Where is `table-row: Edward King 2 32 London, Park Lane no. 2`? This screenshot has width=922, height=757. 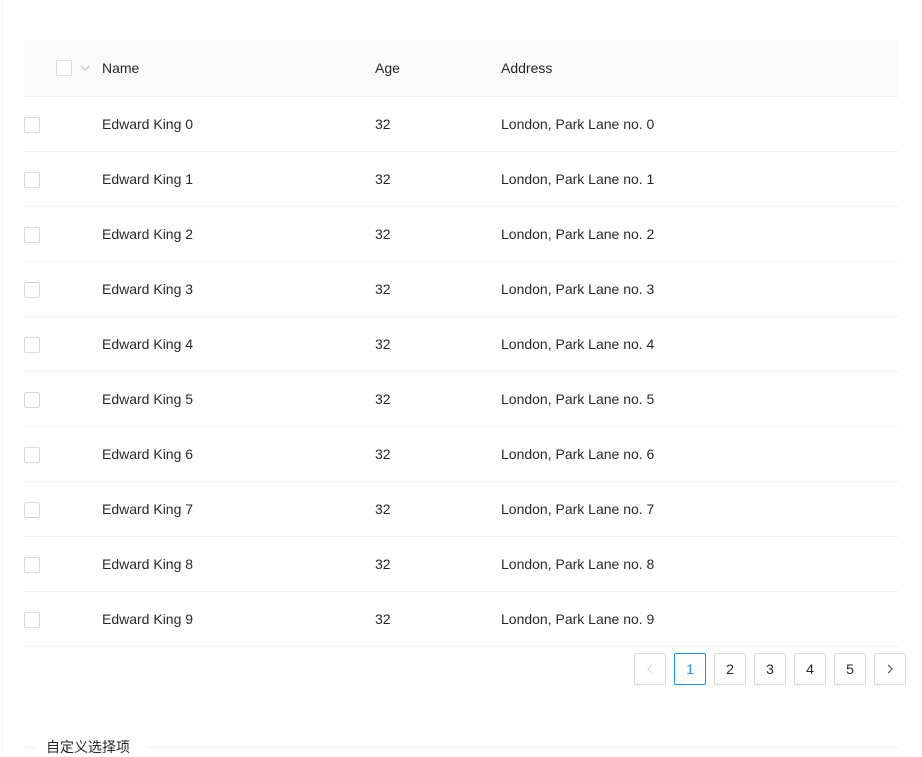
table-row: Edward King 2 32 London, Park Lane no. 2 is located at coordinates (461, 234).